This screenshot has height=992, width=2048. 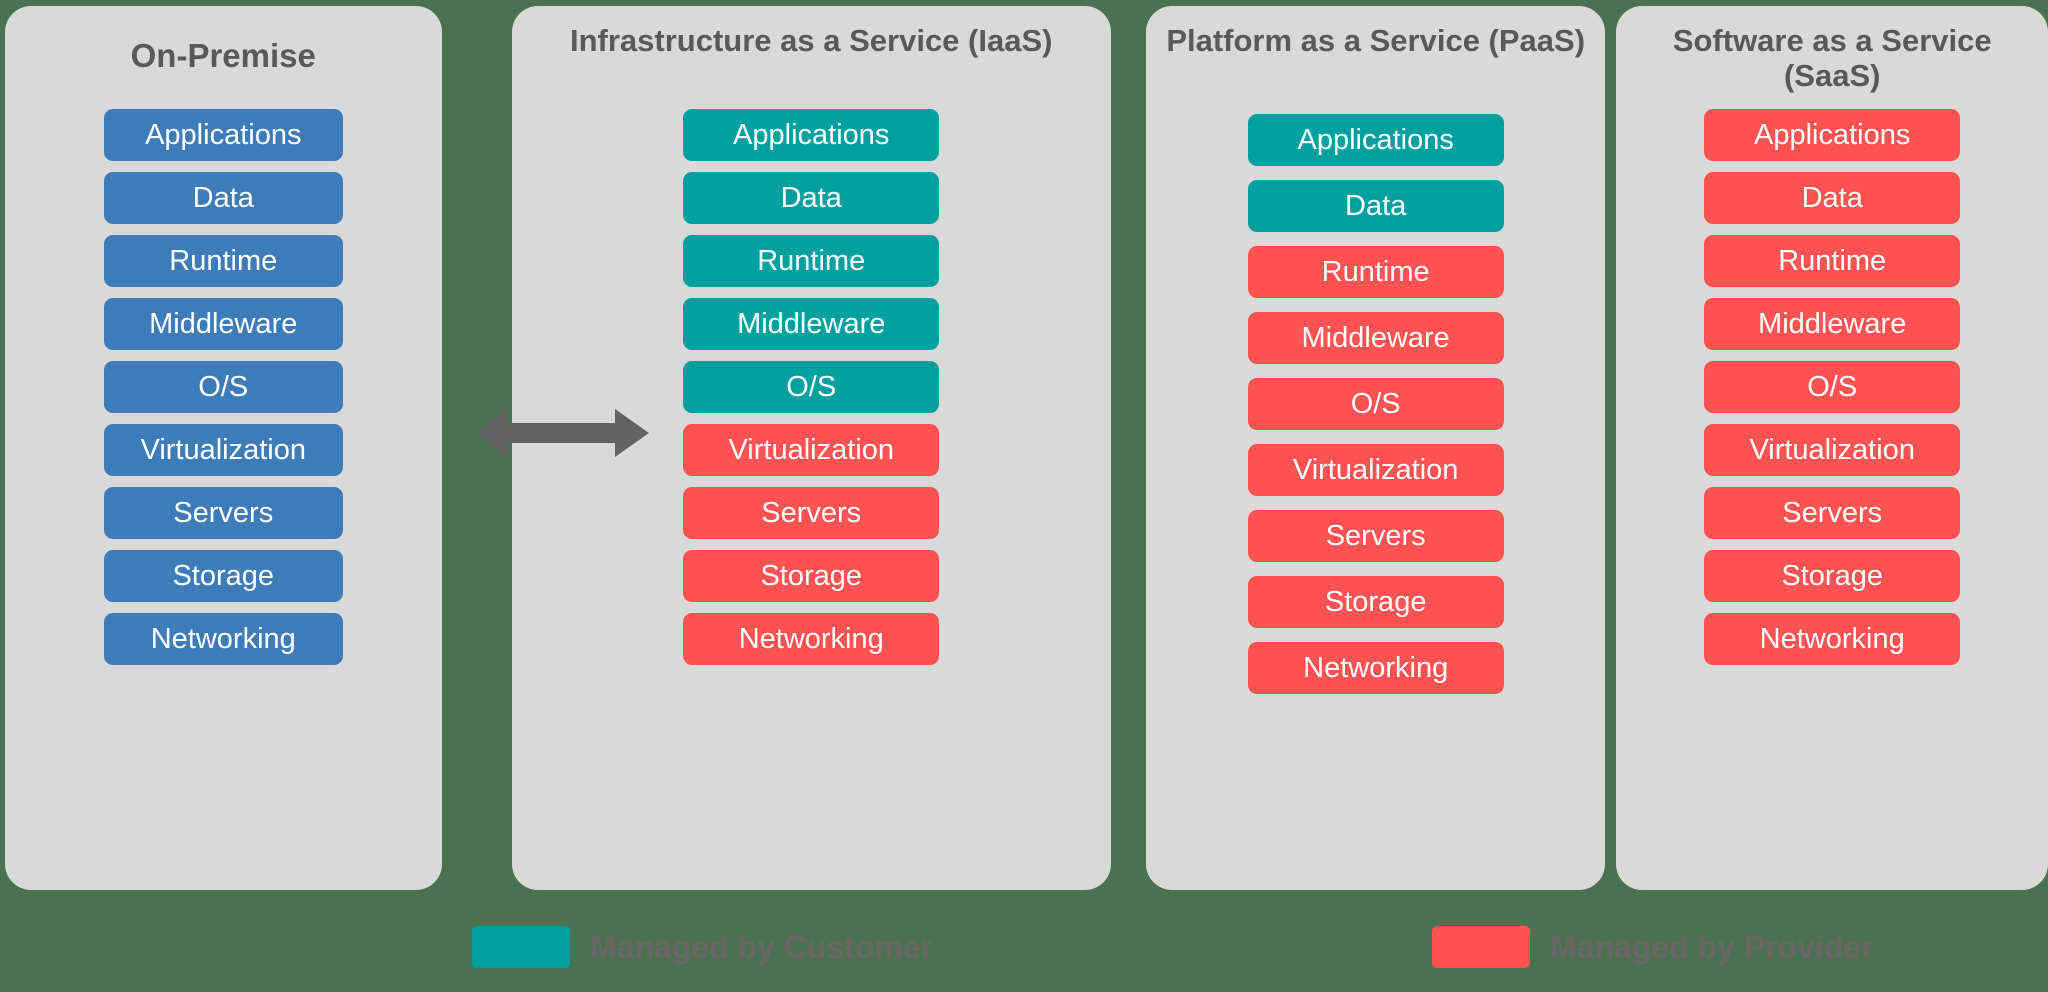 I want to click on double-headed-arrow-icon, so click(x=561, y=433).